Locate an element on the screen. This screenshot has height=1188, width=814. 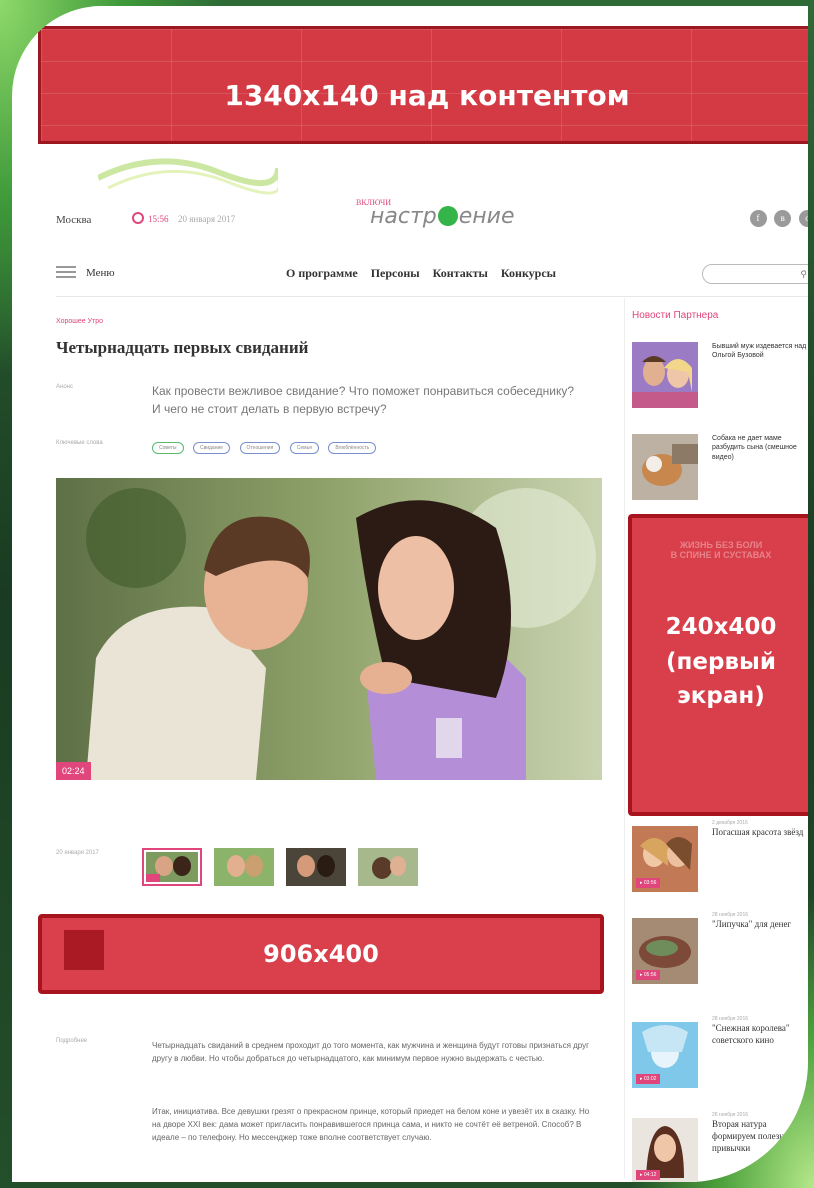
nav-item-contests: Конкурсы is located at coordinates (528, 273).